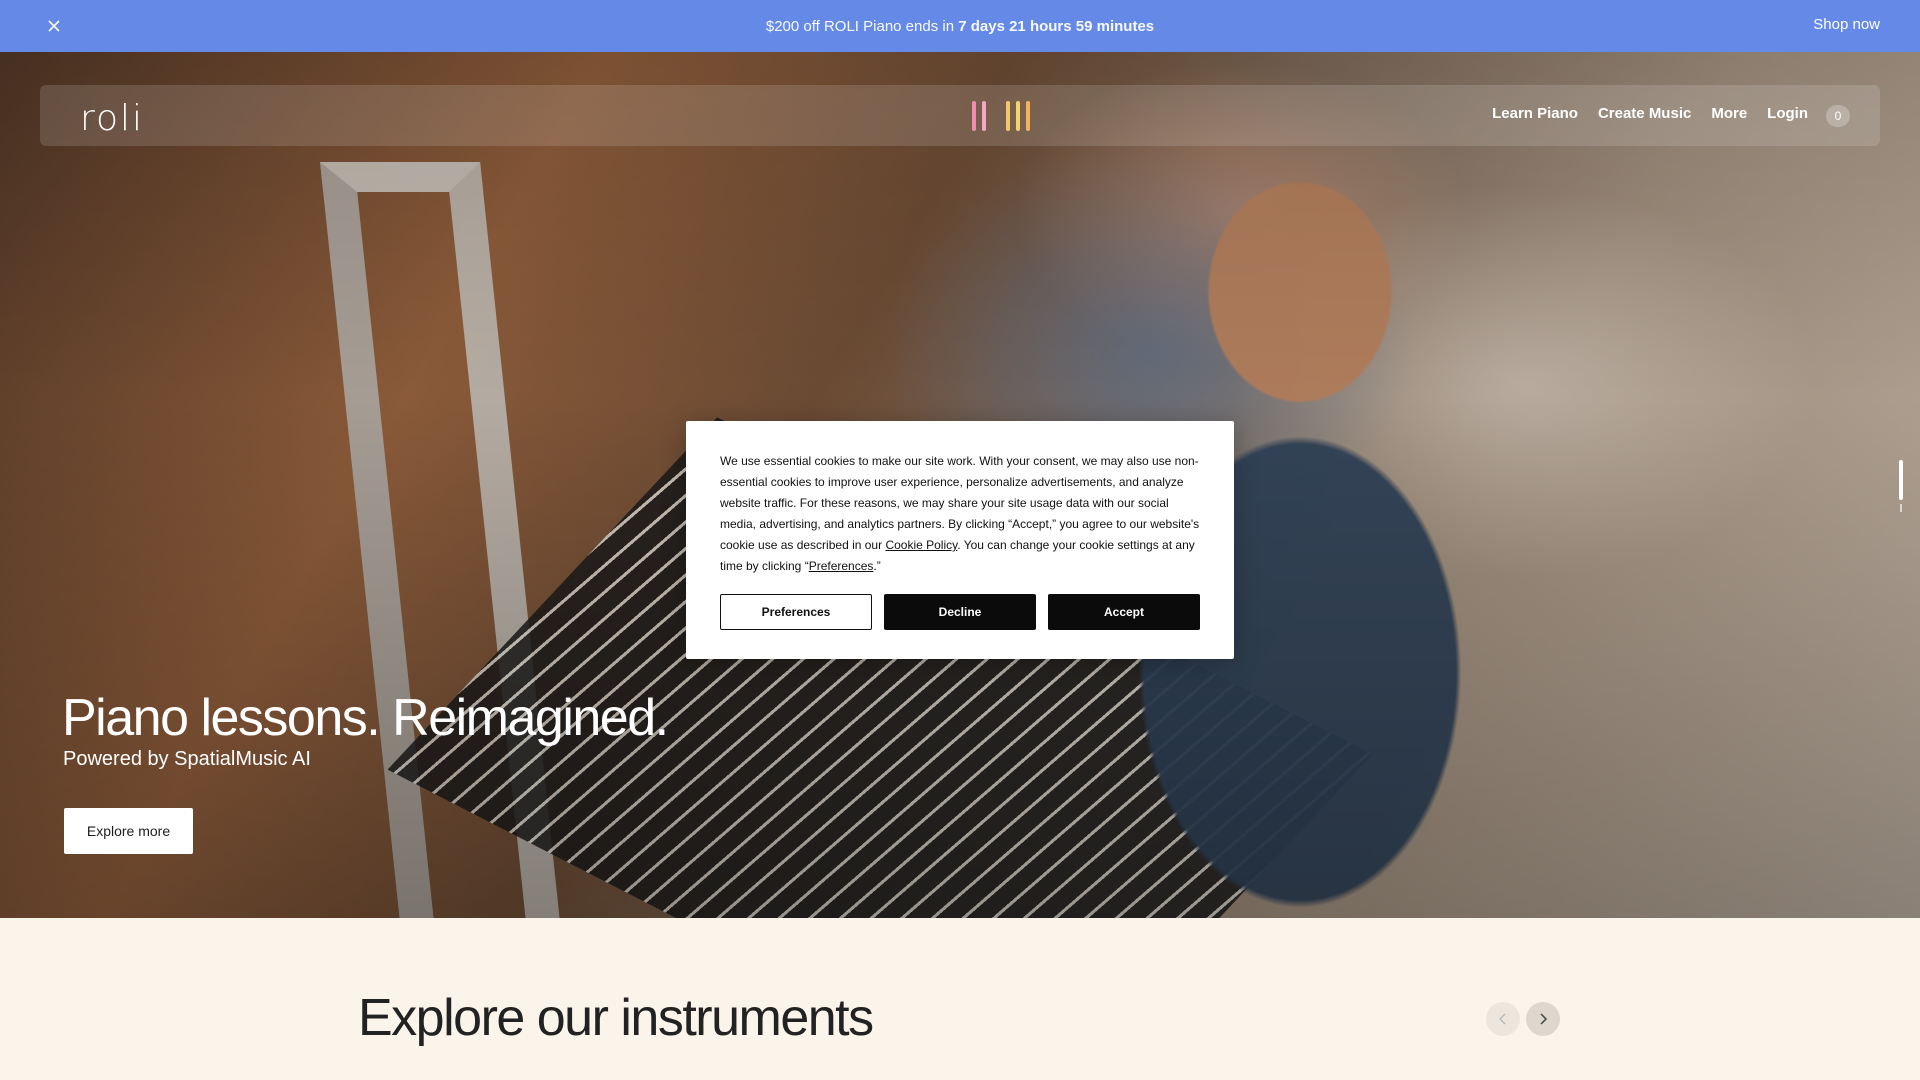  I want to click on nav-links: Learn Piano Create Music More Login, so click(1650, 113).